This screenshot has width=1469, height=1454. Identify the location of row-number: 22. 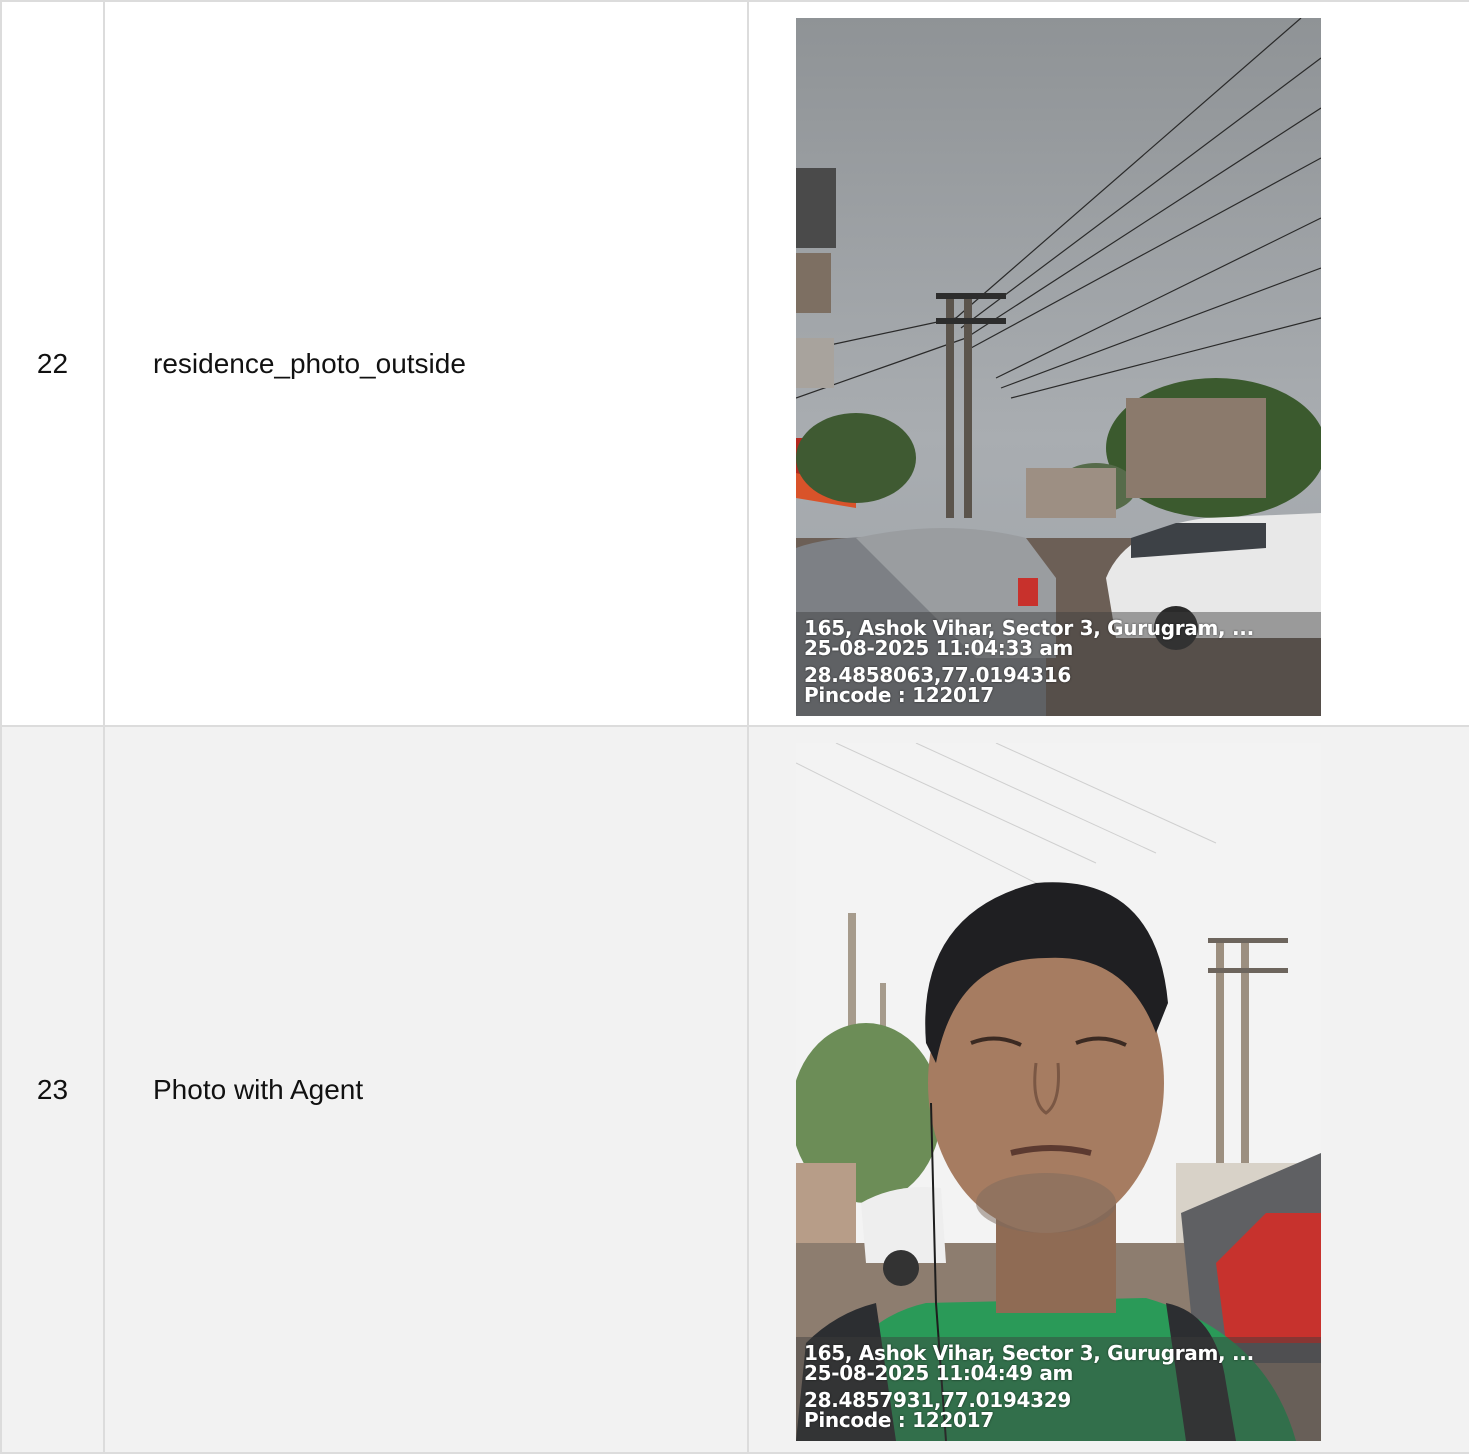
(52, 363).